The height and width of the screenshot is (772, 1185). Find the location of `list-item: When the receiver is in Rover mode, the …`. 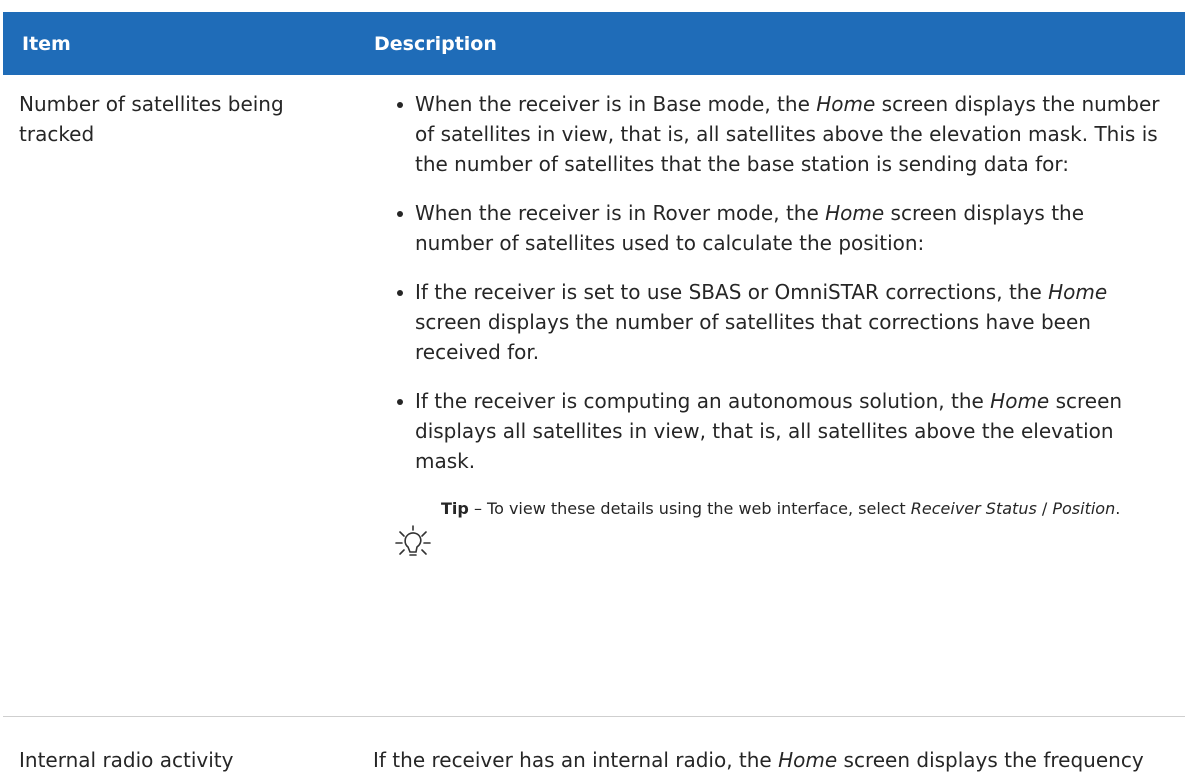

list-item: When the receiver is in Rover mode, the … is located at coordinates (778, 228).